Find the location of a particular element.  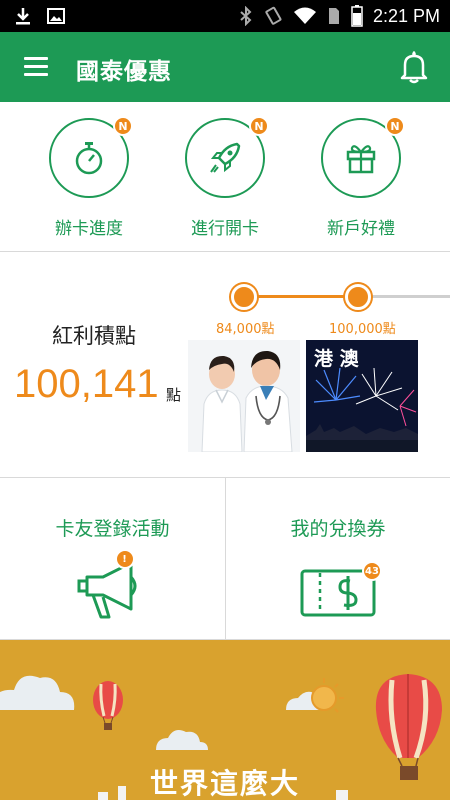

status-time: 2:21 PM is located at coordinates (406, 15).